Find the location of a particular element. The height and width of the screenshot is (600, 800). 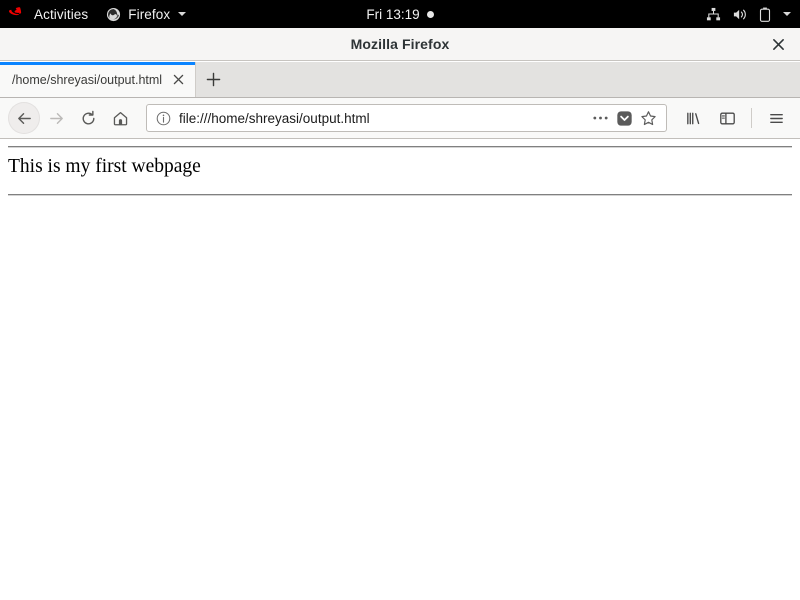

notification-dot-icon is located at coordinates (430, 14).